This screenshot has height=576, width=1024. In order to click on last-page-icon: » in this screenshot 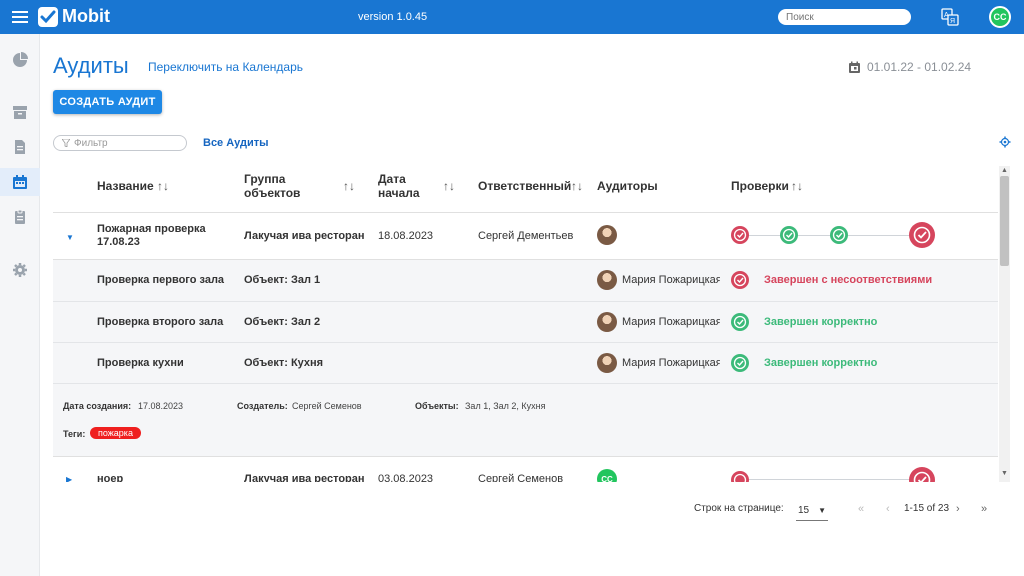, I will do `click(984, 509)`.